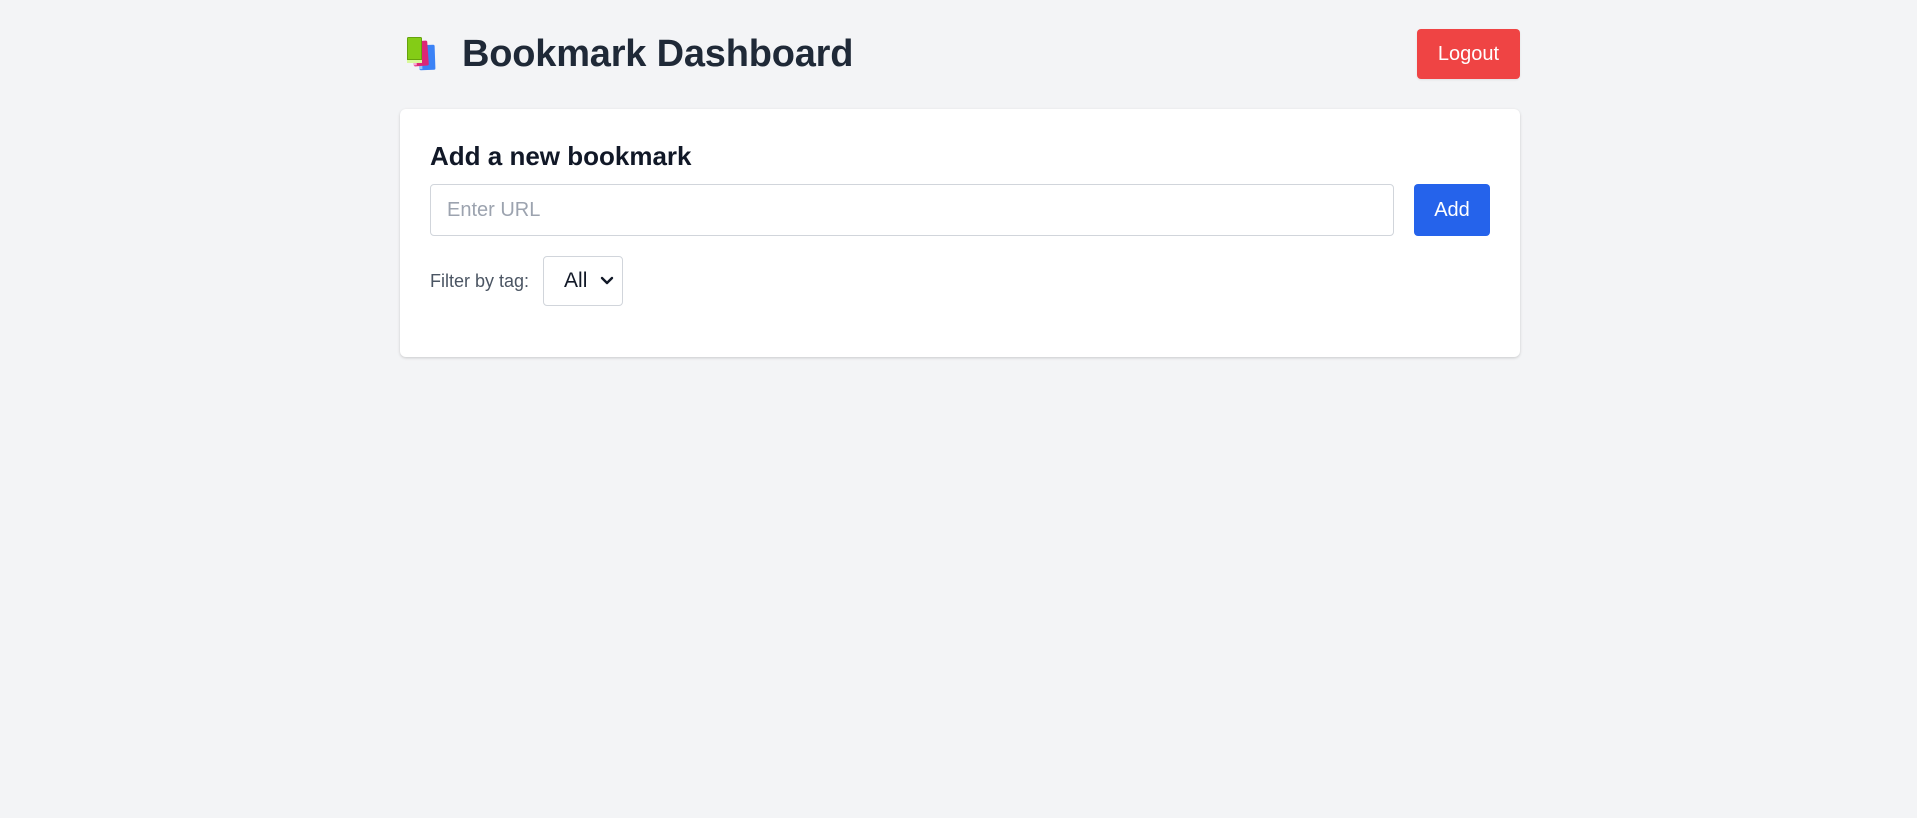 The image size is (1917, 818). Describe the element at coordinates (658, 53) in the screenshot. I see `page-title: Bookmark Dashboard` at that location.